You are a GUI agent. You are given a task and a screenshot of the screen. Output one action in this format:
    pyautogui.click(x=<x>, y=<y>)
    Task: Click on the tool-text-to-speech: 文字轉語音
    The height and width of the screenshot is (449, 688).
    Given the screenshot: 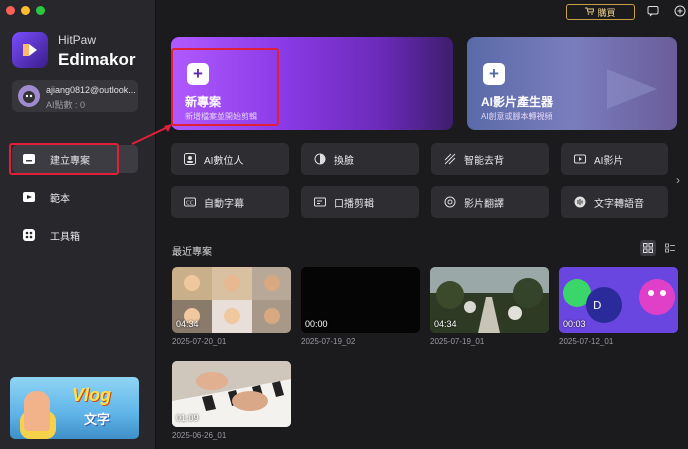 What is the action you would take?
    pyautogui.click(x=614, y=202)
    